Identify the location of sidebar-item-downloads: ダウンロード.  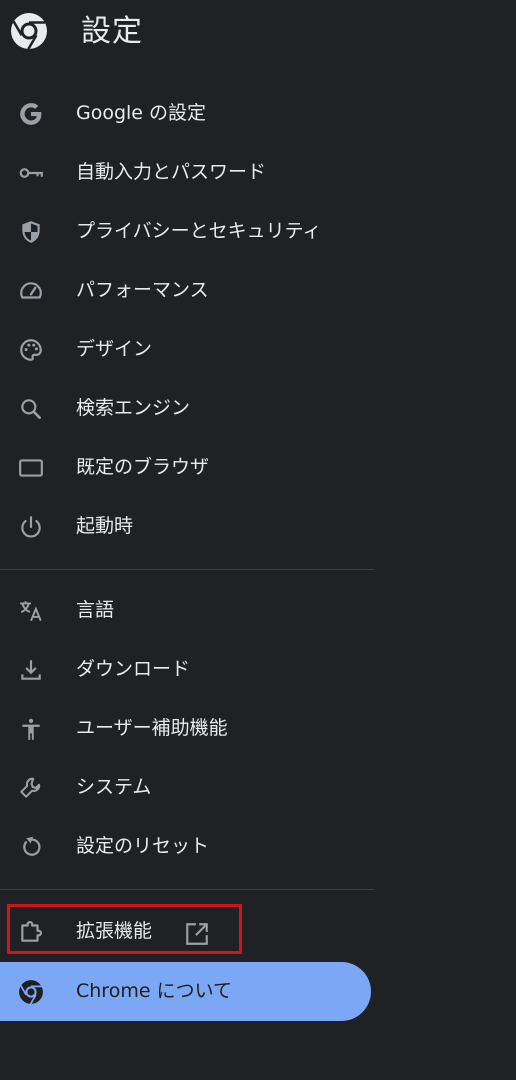
(187, 669).